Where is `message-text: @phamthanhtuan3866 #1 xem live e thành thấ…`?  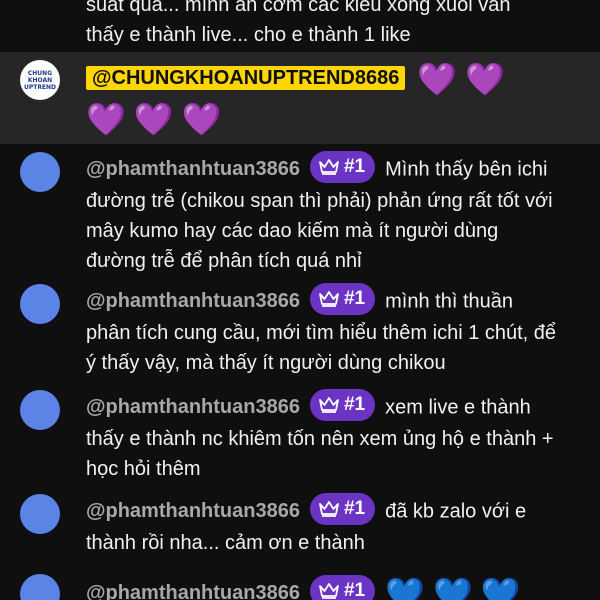
message-text: @phamthanhtuan3866 #1 xem live e thành thấ… is located at coordinates (323, 436).